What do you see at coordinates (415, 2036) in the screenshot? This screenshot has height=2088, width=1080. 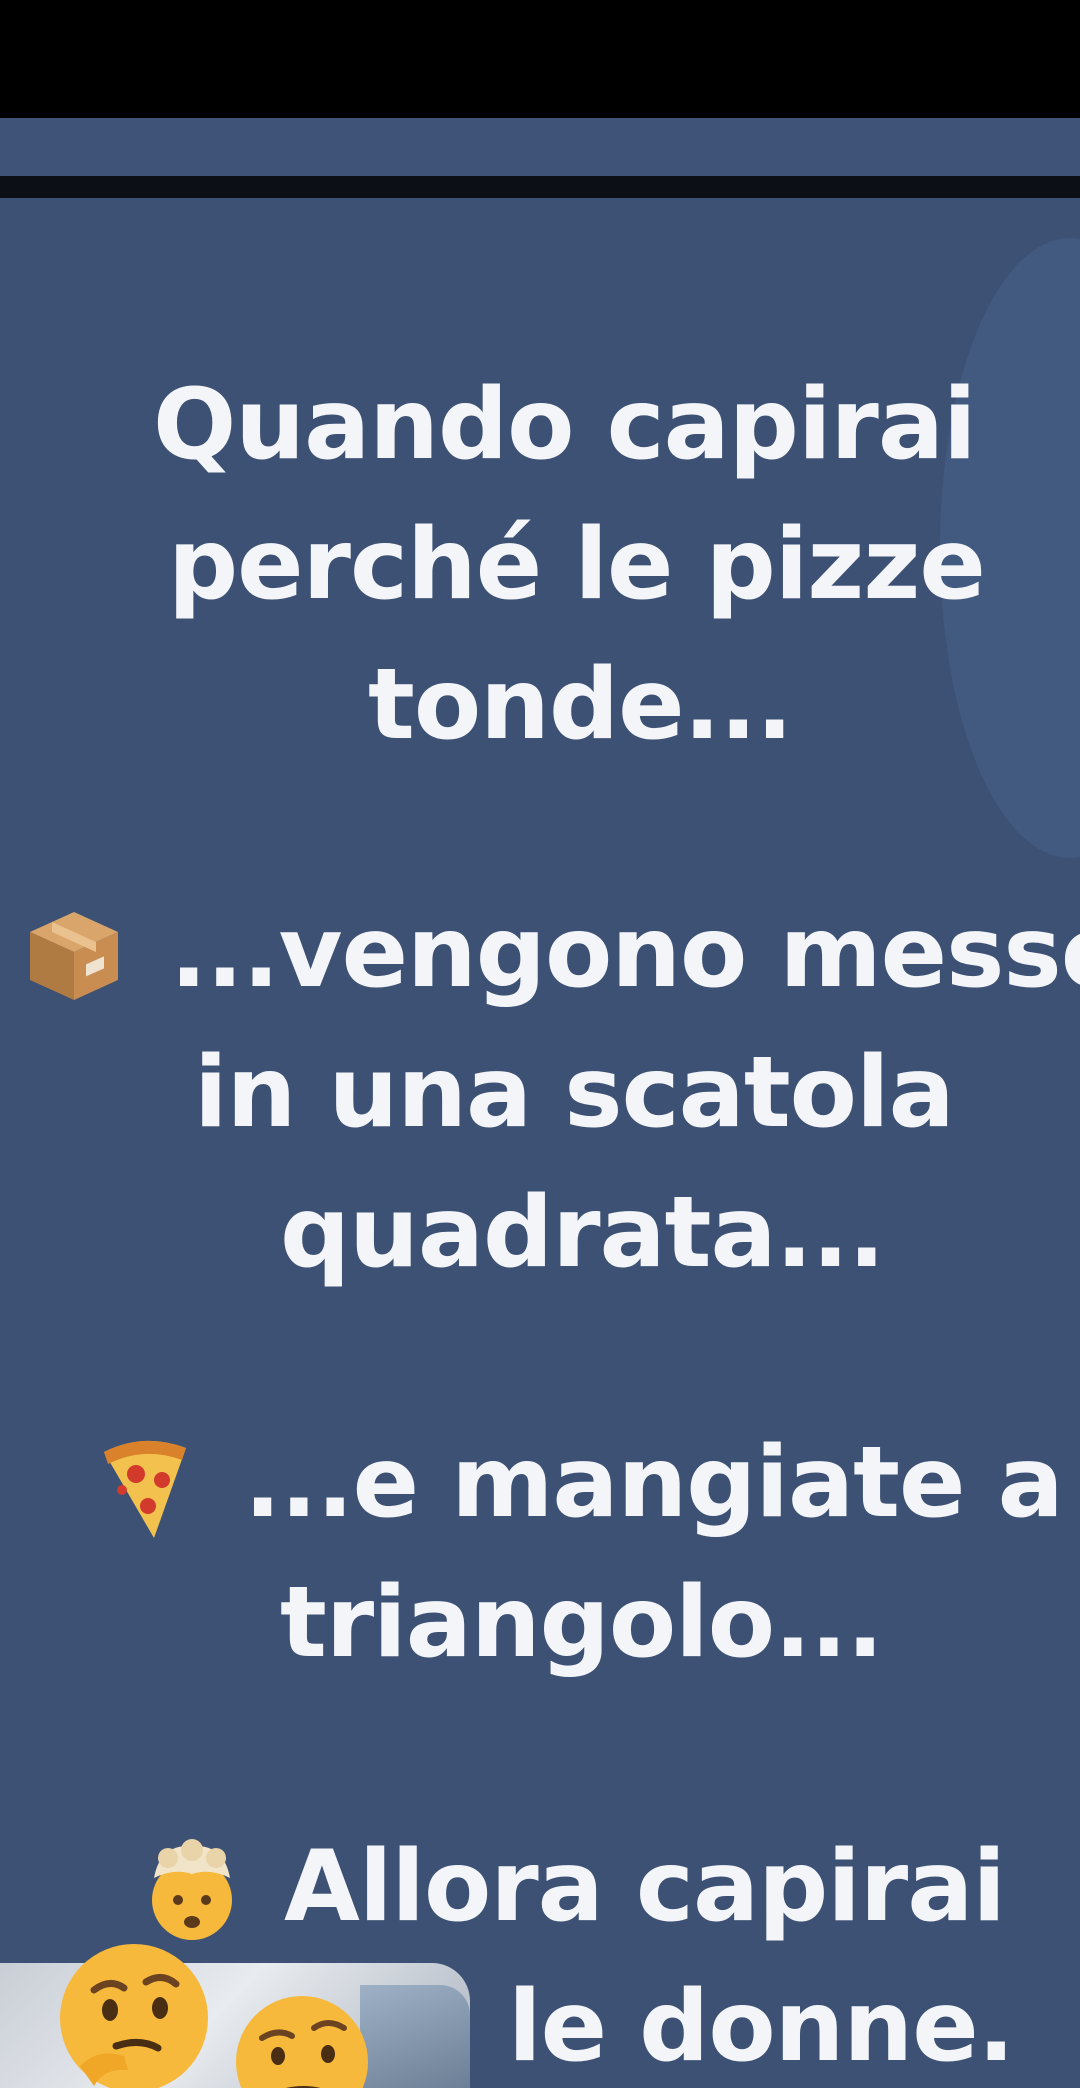 I see `reaction-thumbnail-overlay` at bounding box center [415, 2036].